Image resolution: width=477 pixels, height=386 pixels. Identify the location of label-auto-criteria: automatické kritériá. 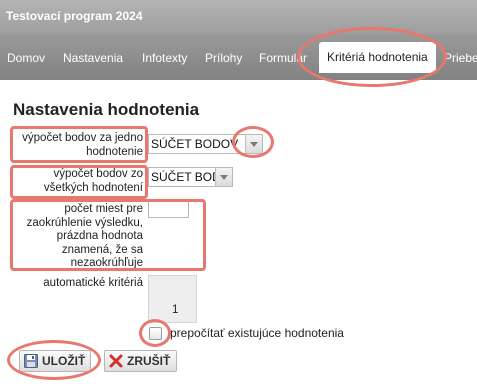
(93, 283).